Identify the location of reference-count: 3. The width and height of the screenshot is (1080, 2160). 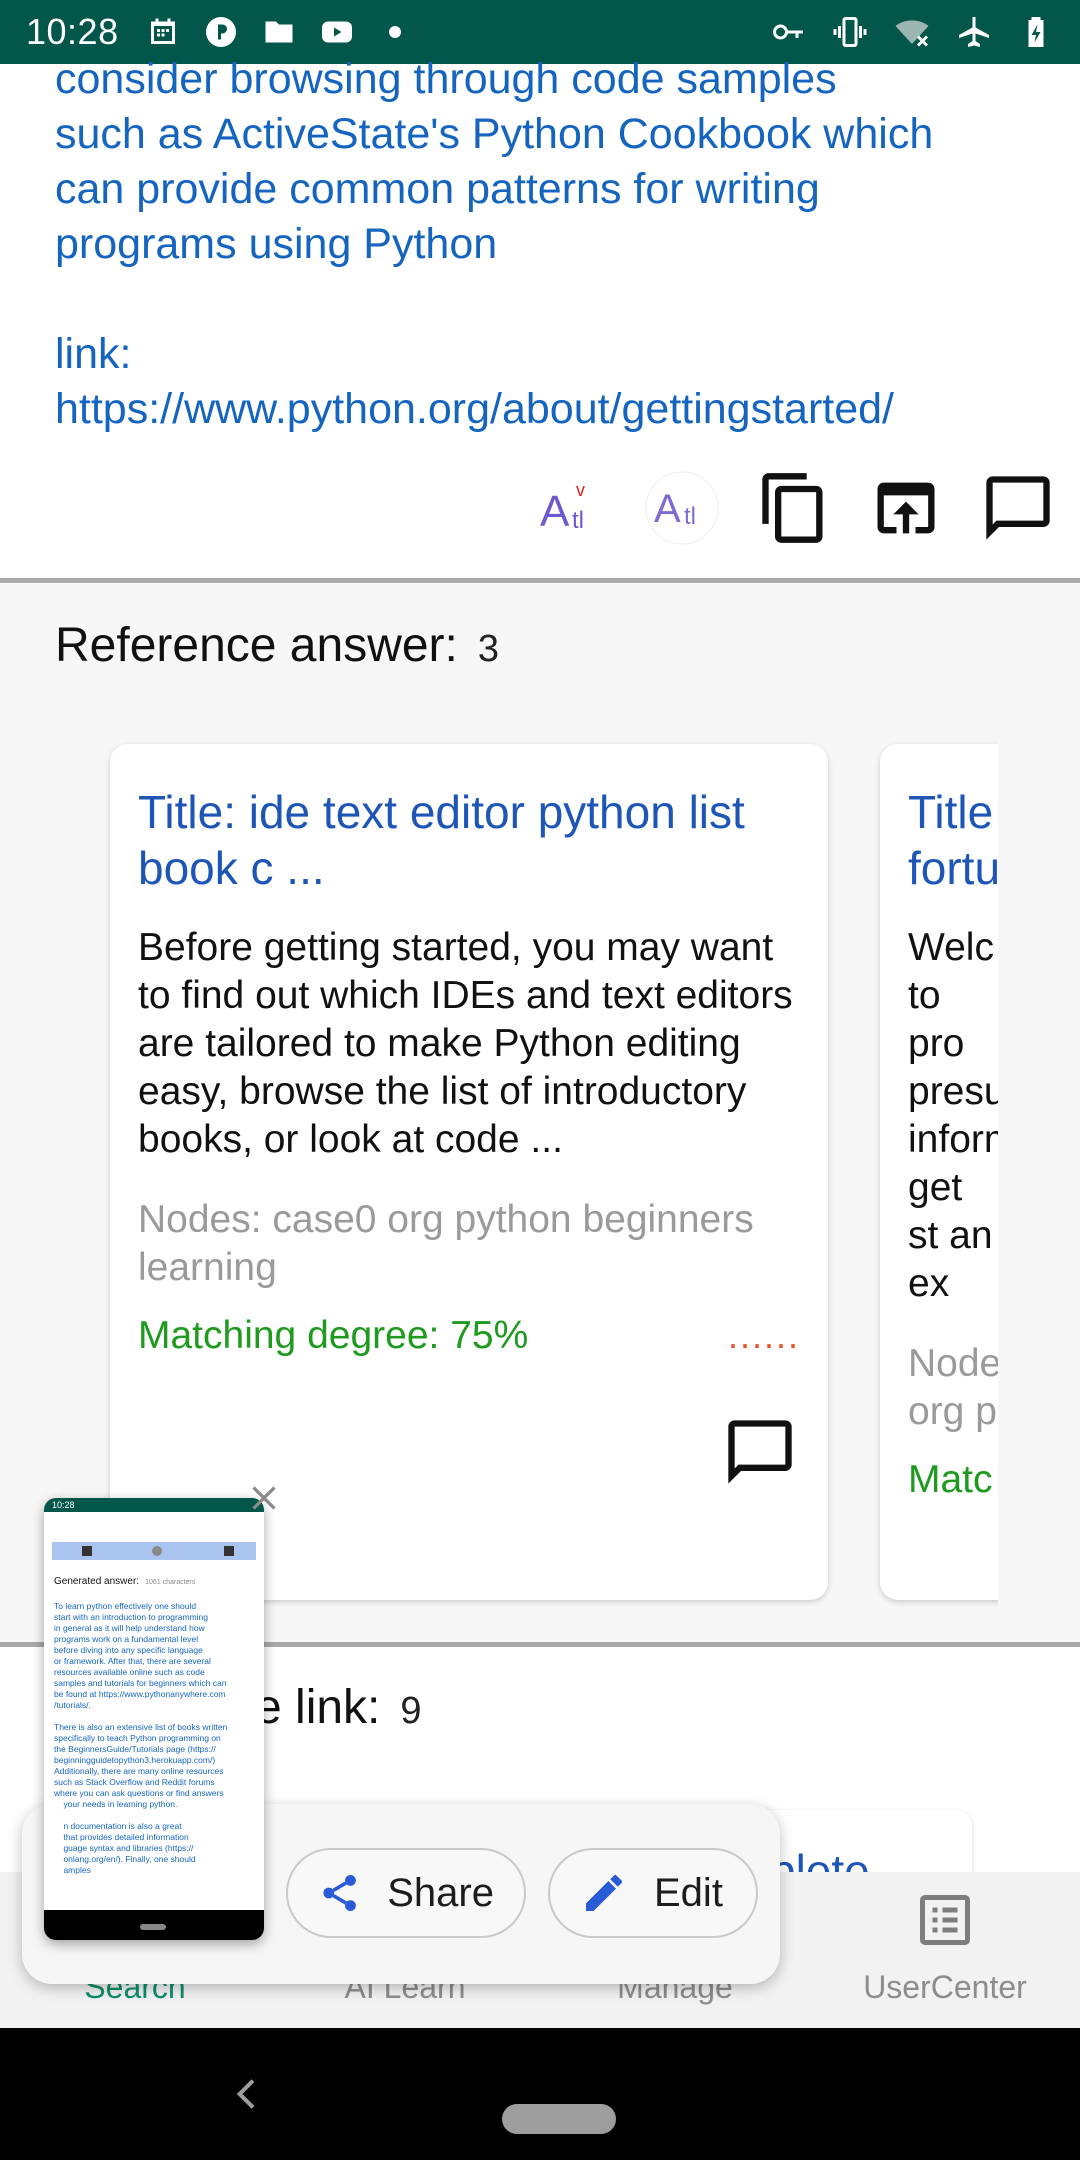
(488, 649).